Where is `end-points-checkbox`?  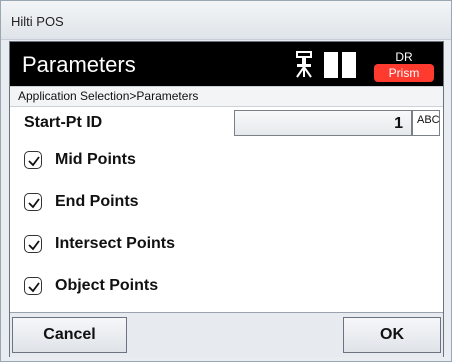
end-points-checkbox is located at coordinates (33, 202).